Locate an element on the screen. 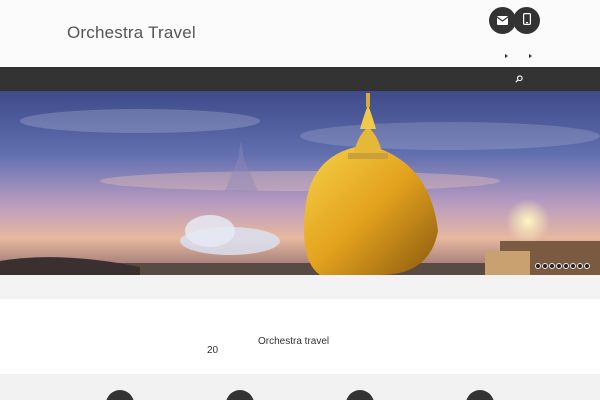 The image size is (600, 400). features-section is located at coordinates (300, 387).